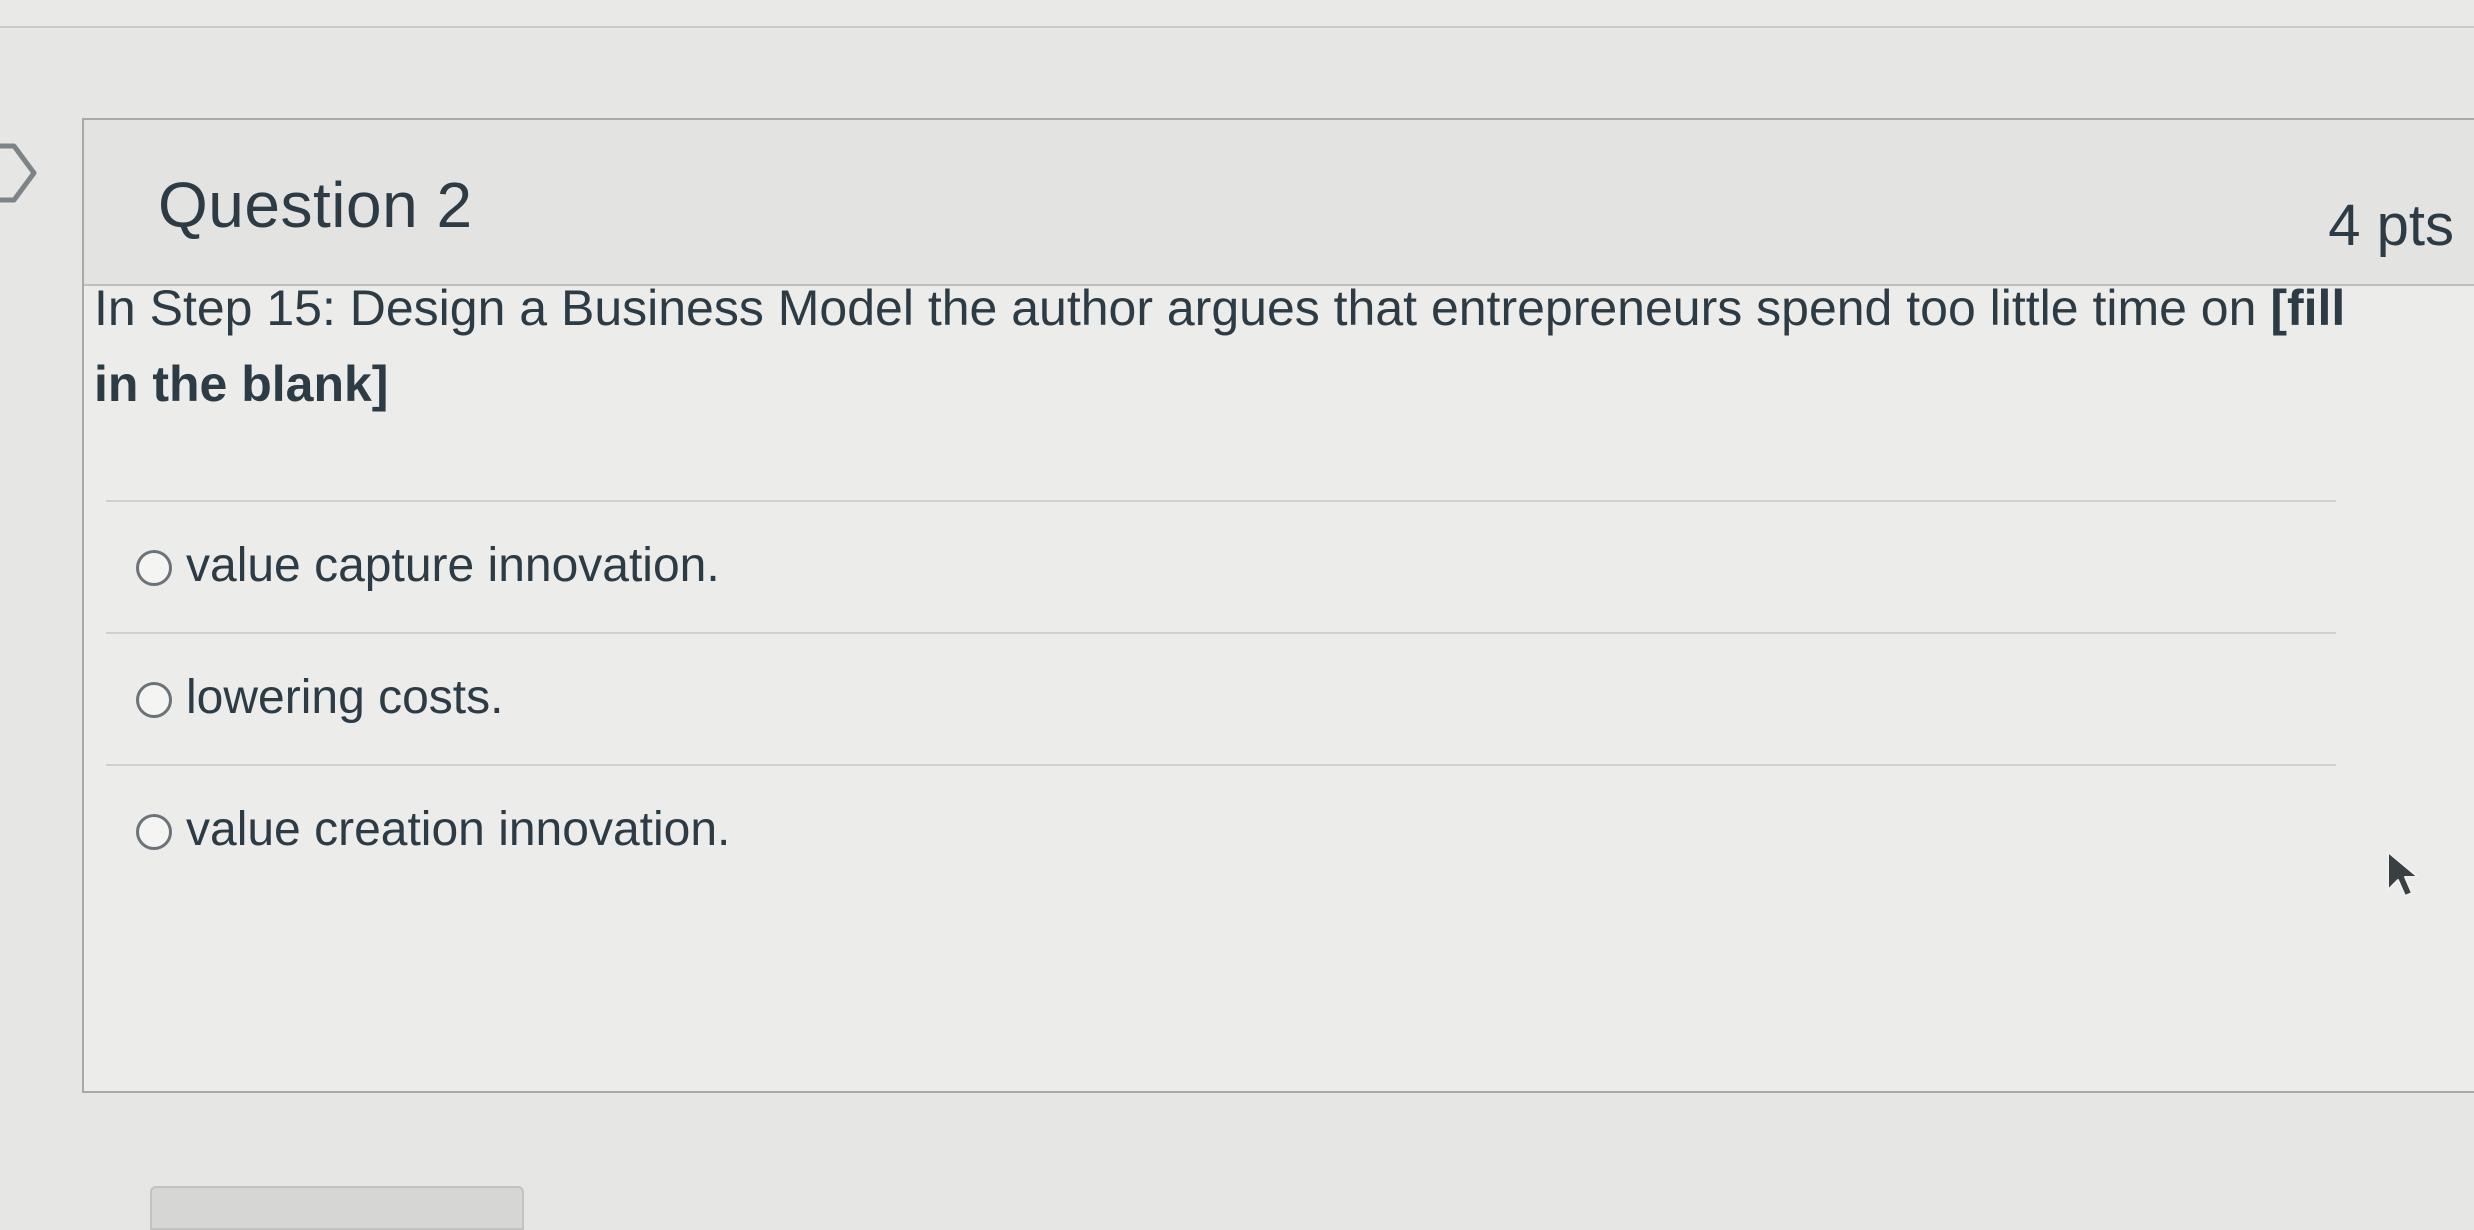  What do you see at coordinates (2403, 874) in the screenshot?
I see `mouse-cursor-icon` at bounding box center [2403, 874].